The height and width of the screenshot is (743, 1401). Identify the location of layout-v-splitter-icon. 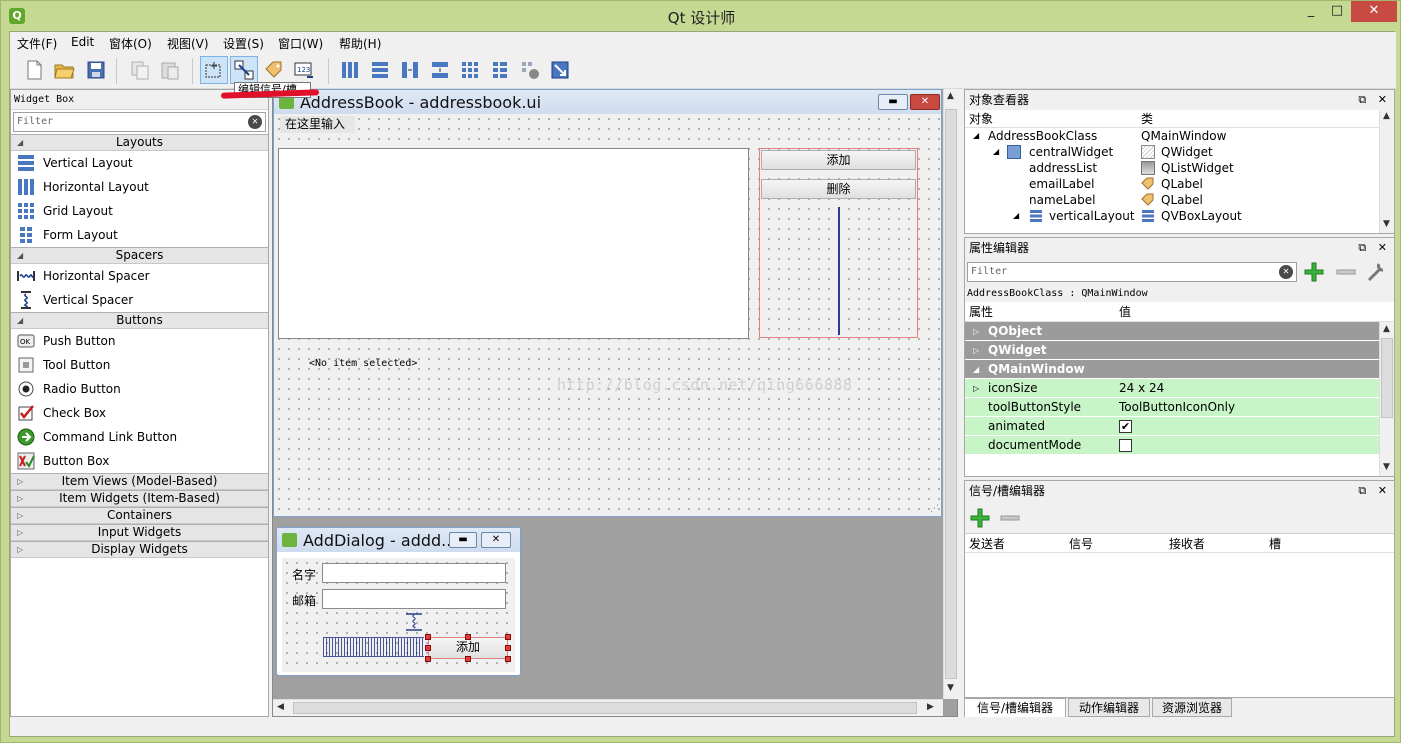
(440, 70).